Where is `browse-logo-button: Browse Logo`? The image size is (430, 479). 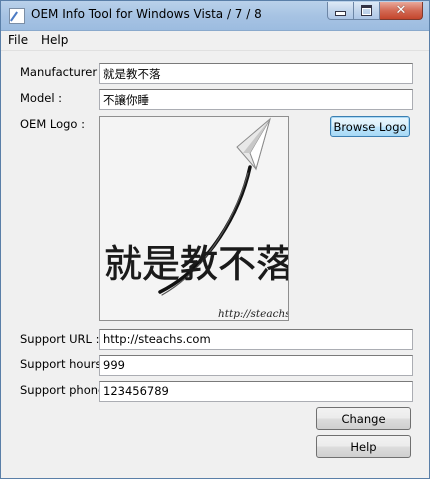
browse-logo-button: Browse Logo is located at coordinates (370, 126).